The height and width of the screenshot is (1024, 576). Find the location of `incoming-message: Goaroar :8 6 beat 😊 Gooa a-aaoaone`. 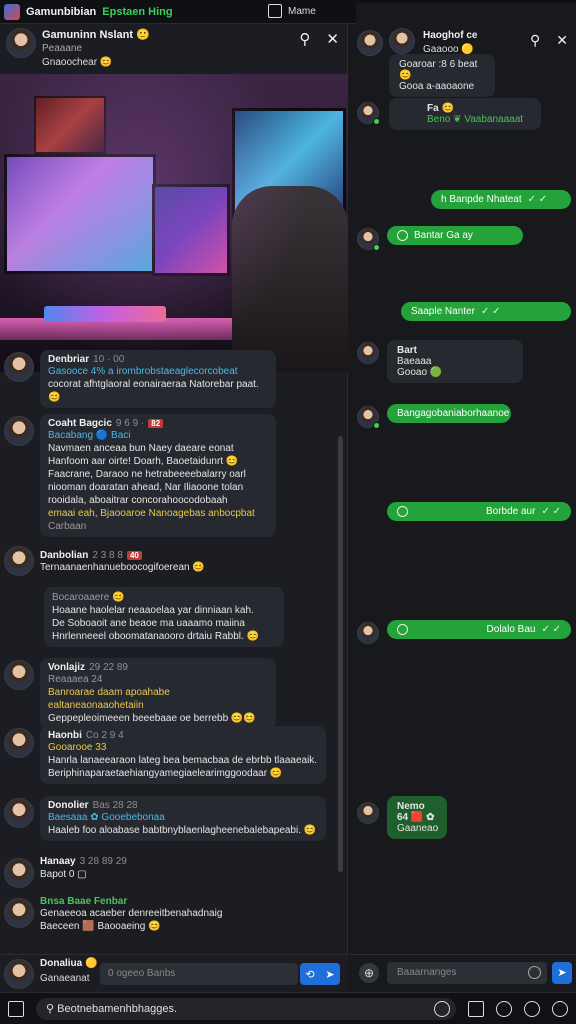

incoming-message: Goaroar :8 6 beat 😊 Gooa a-aaoaone is located at coordinates (442, 75).